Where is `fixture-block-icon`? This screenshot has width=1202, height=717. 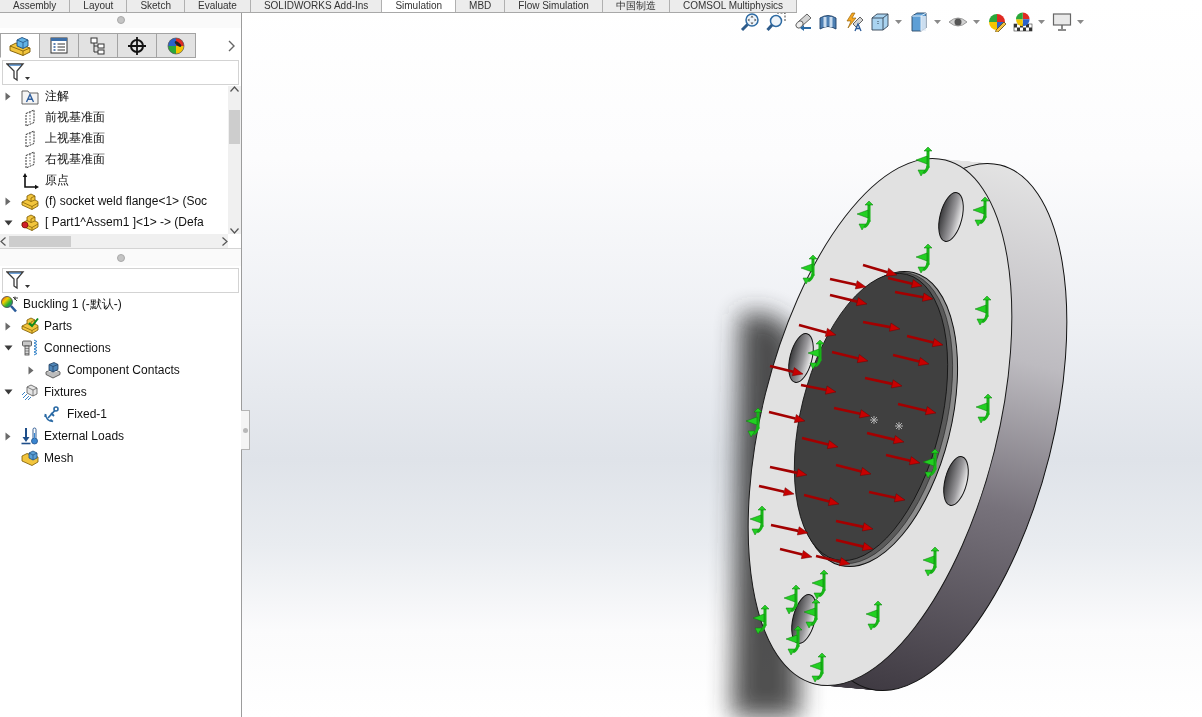
fixture-block-icon is located at coordinates (30, 392).